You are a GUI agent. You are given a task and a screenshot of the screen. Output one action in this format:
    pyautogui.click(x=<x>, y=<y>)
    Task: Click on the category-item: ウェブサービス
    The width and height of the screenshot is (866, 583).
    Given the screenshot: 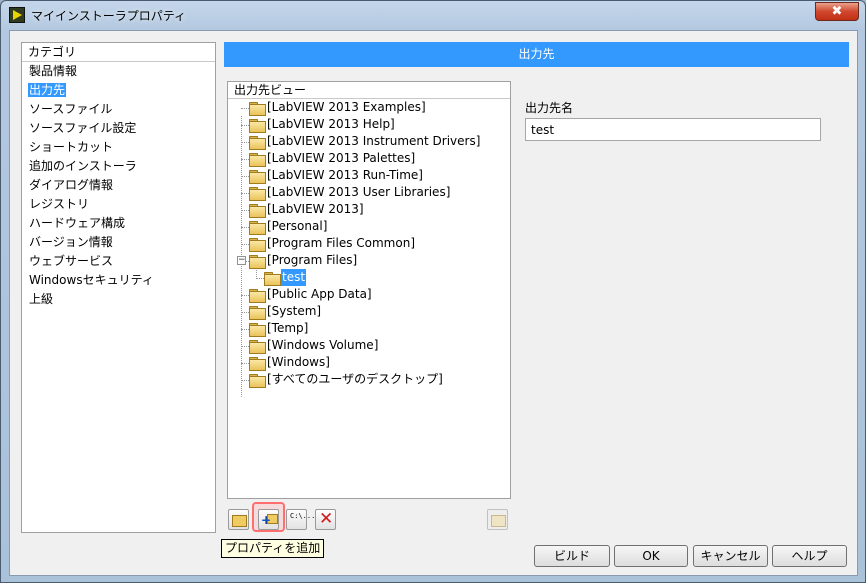 What is the action you would take?
    pyautogui.click(x=118, y=261)
    